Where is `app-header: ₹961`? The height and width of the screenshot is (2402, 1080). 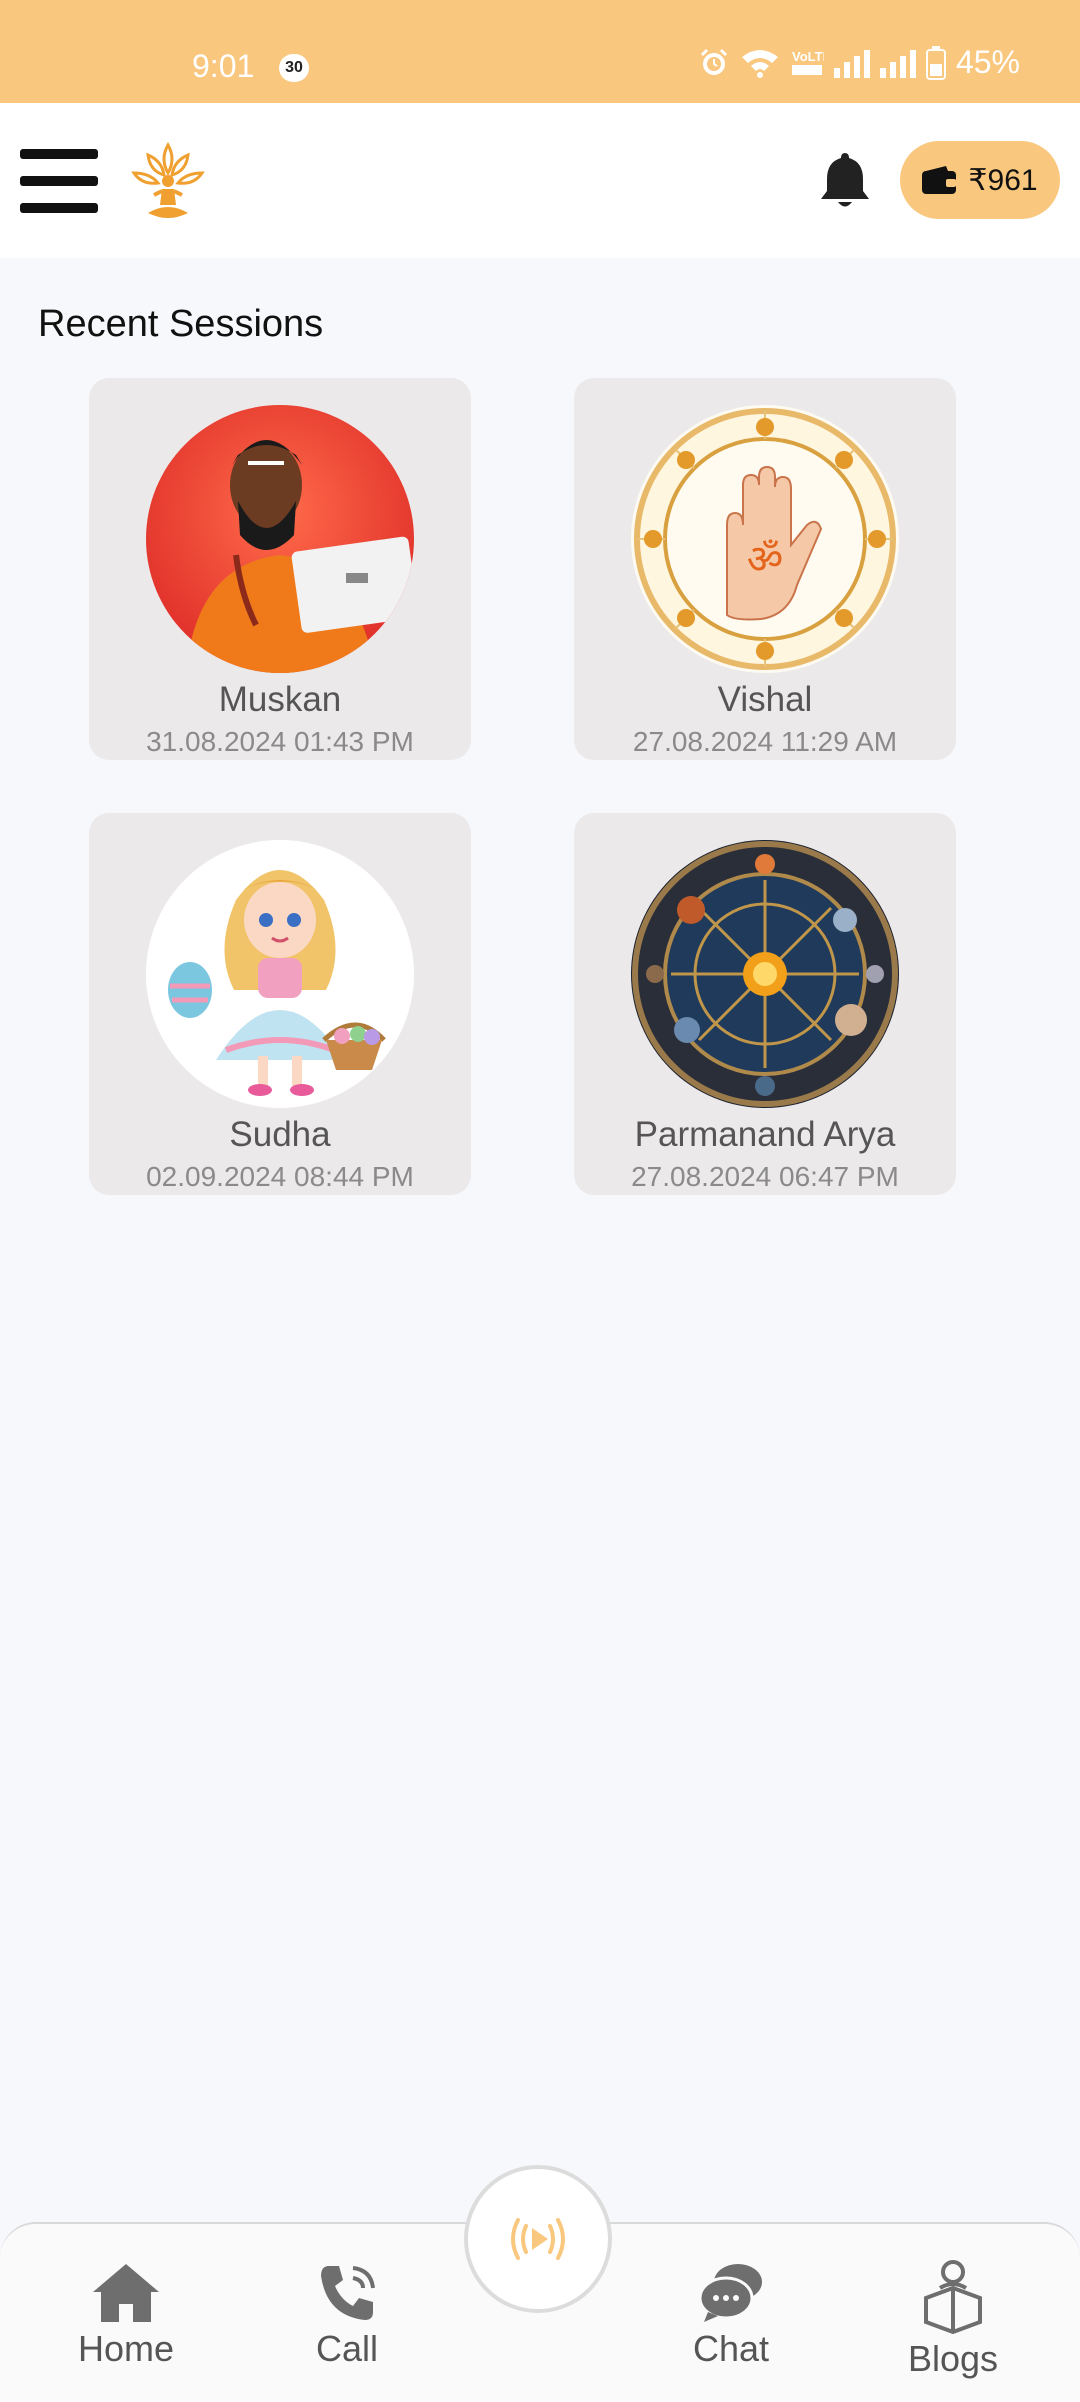
app-header: ₹961 is located at coordinates (540, 180).